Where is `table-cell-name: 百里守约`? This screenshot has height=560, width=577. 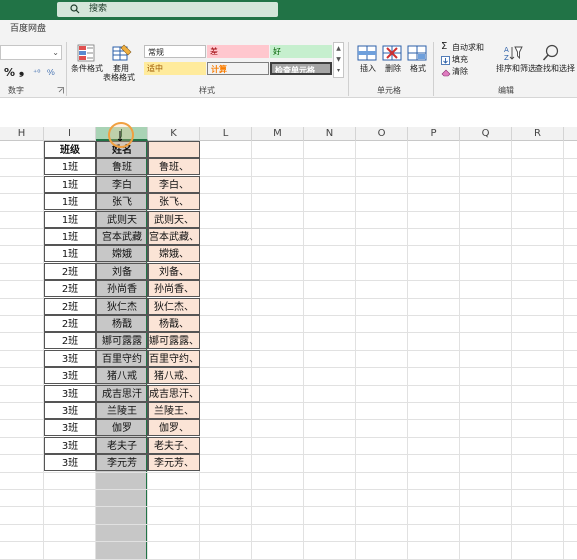
table-cell-name: 百里守约 is located at coordinates (122, 358).